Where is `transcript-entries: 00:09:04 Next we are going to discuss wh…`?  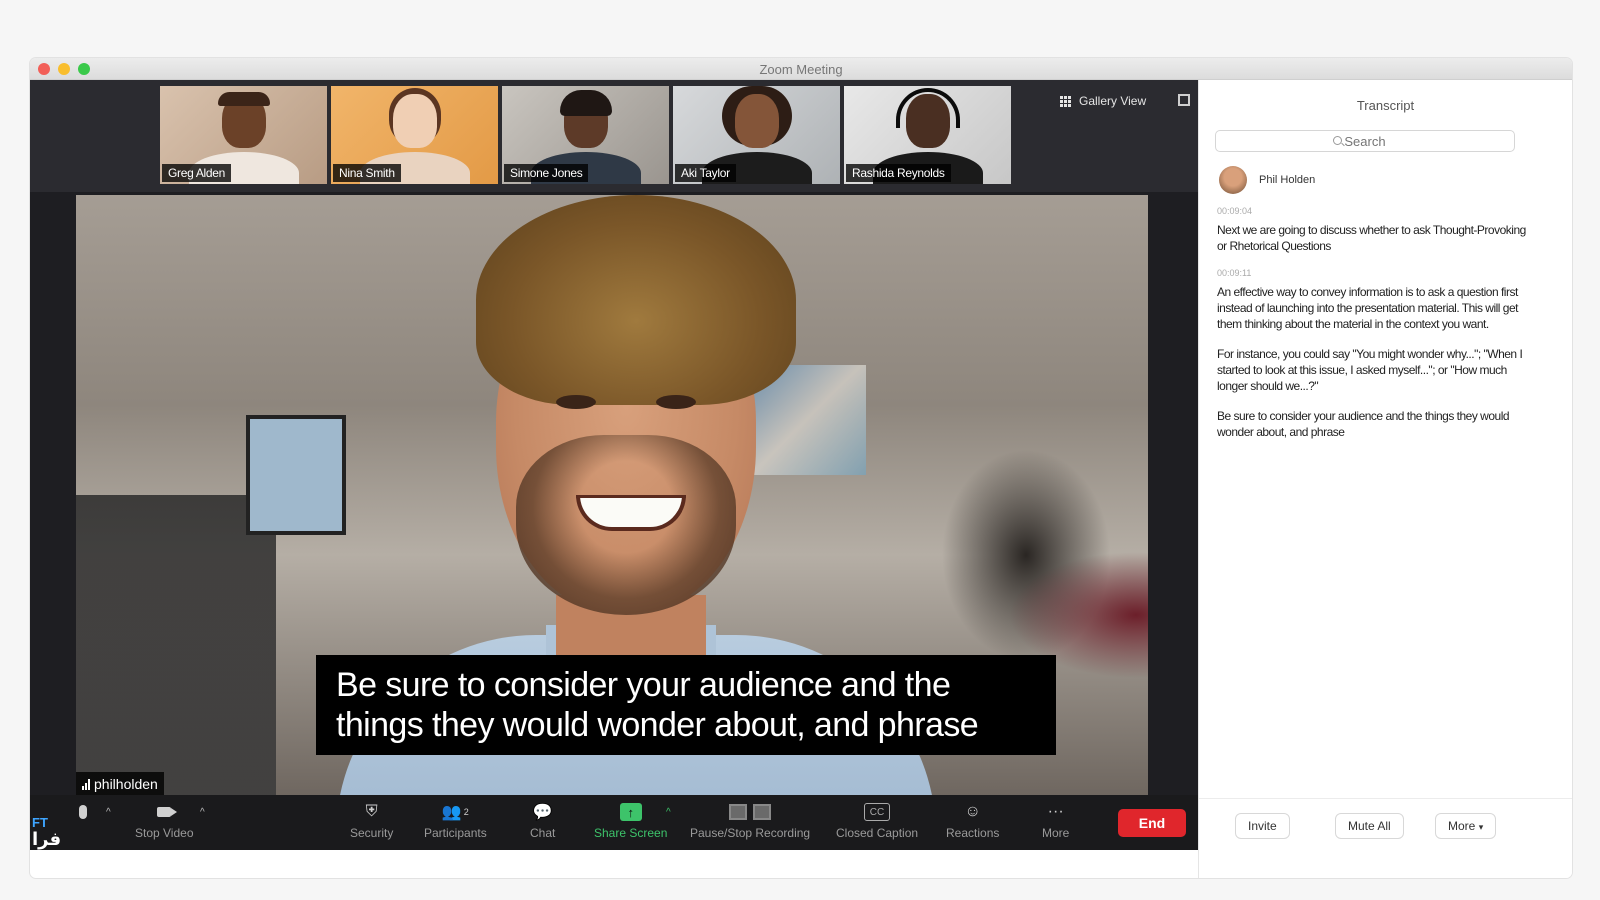
transcript-entries: 00:09:04 Next we are going to discuss wh… is located at coordinates (1377, 330).